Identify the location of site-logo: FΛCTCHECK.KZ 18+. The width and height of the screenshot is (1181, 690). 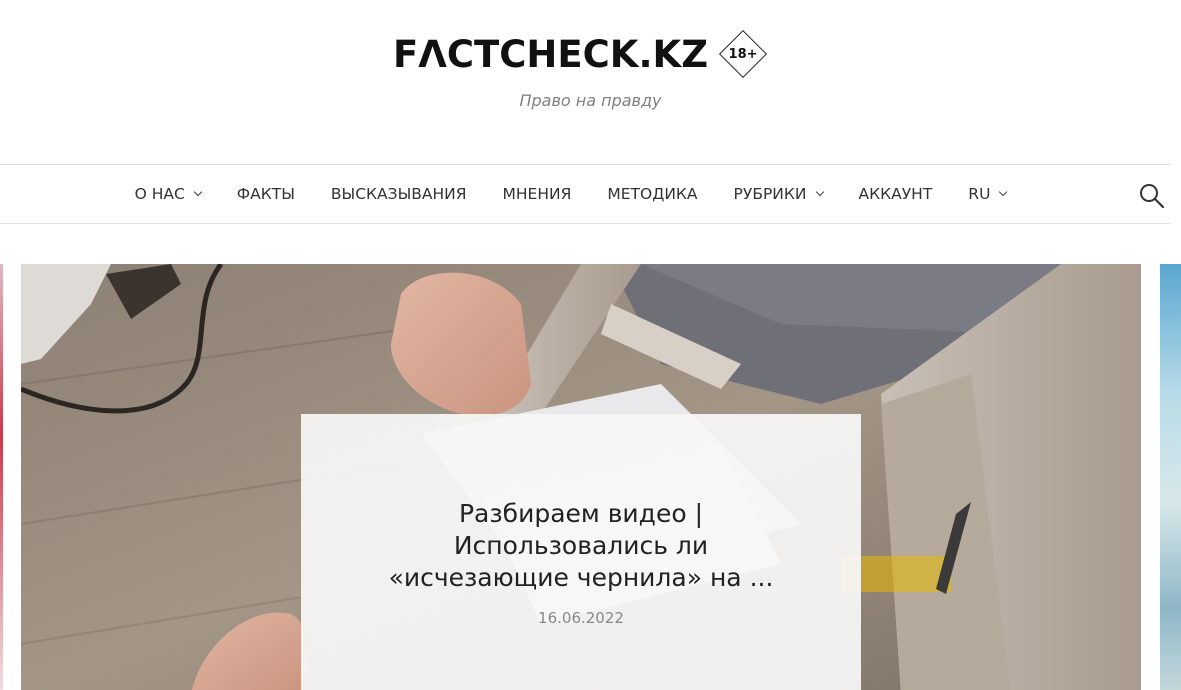
(580, 54).